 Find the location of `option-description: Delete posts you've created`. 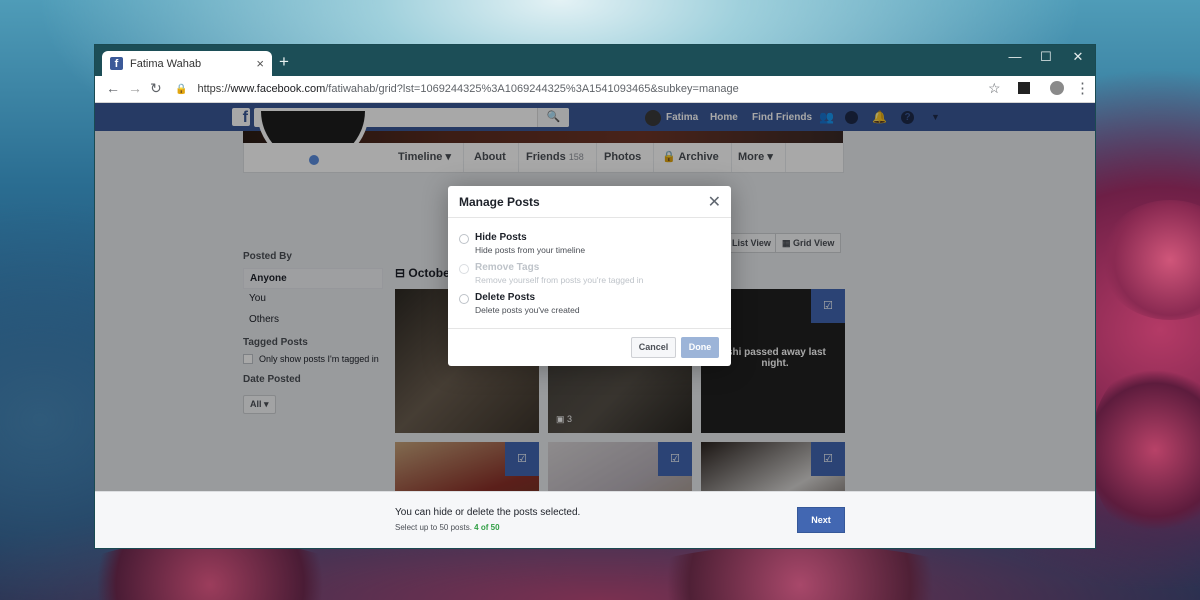

option-description: Delete posts you've created is located at coordinates (527, 310).